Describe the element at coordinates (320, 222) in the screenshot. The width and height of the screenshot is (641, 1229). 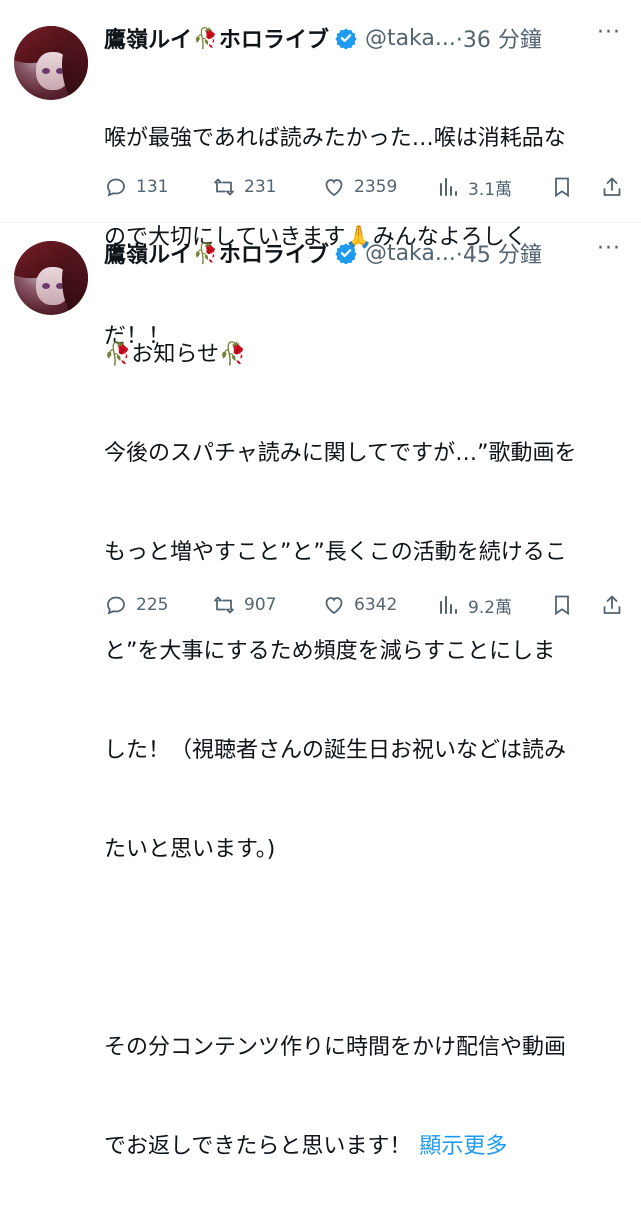
I see `tweet-divider` at that location.